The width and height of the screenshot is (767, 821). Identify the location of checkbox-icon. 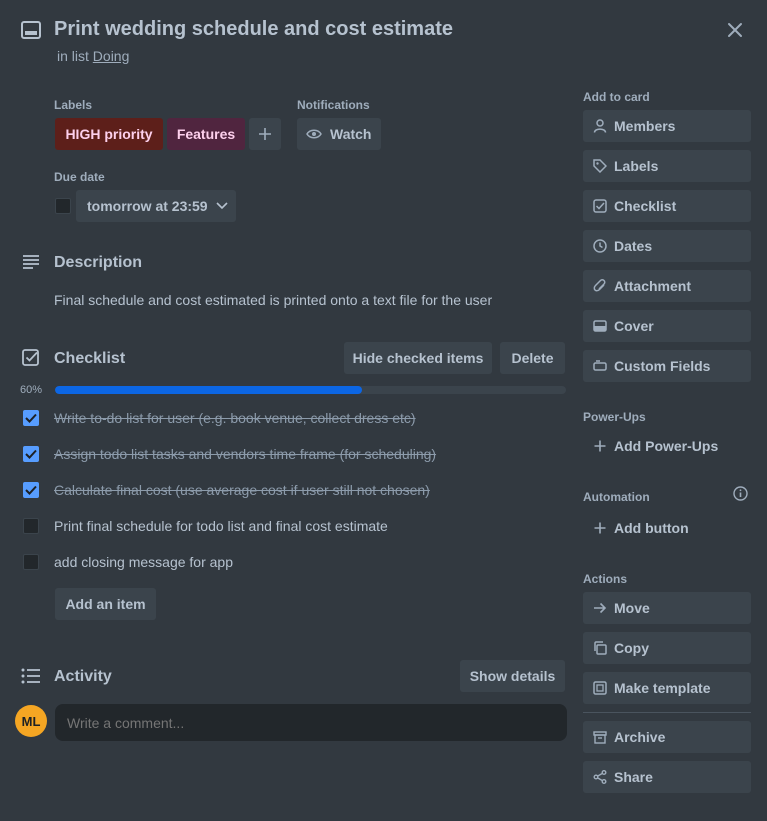
(600, 206).